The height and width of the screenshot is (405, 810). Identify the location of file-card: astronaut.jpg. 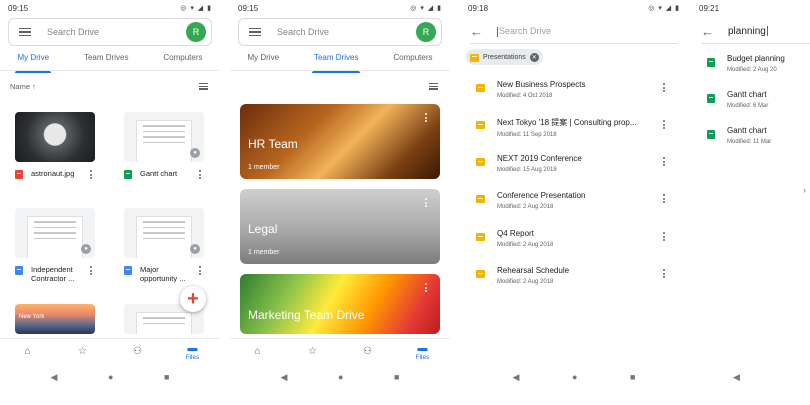
(55, 145).